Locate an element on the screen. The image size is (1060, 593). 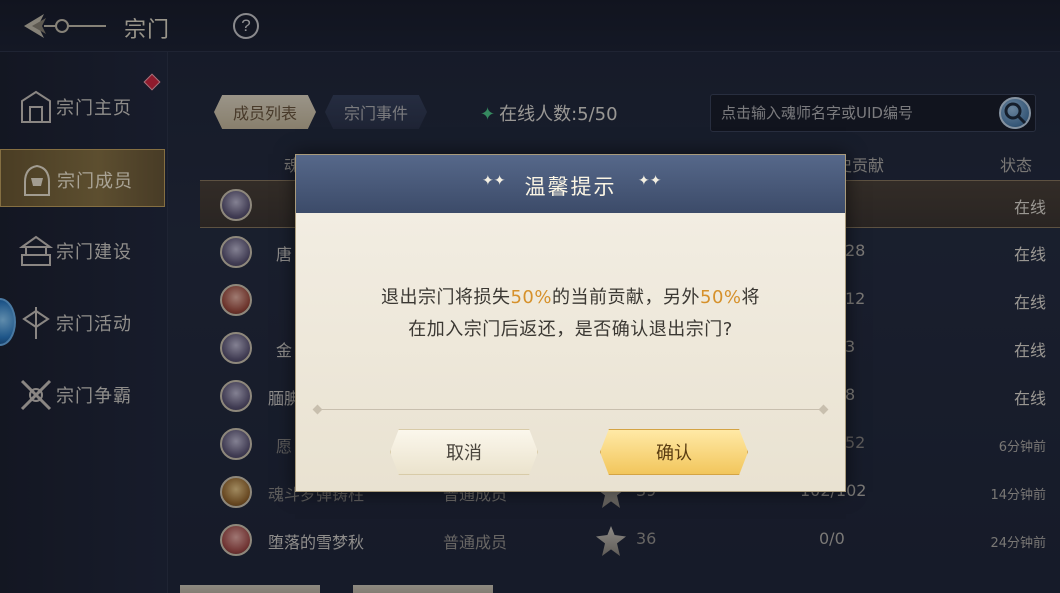
confirm-button: 确认 is located at coordinates (674, 452).